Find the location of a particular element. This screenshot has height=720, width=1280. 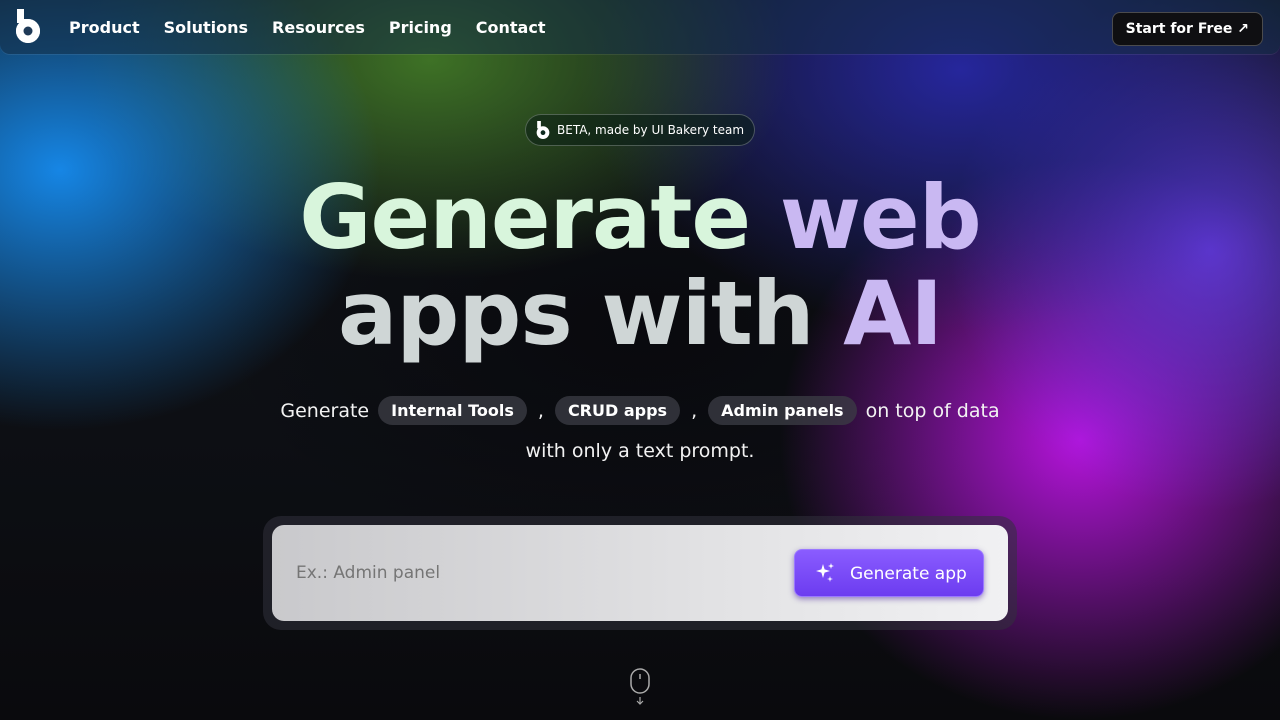

subtitle-prefix: Generate is located at coordinates (325, 410).